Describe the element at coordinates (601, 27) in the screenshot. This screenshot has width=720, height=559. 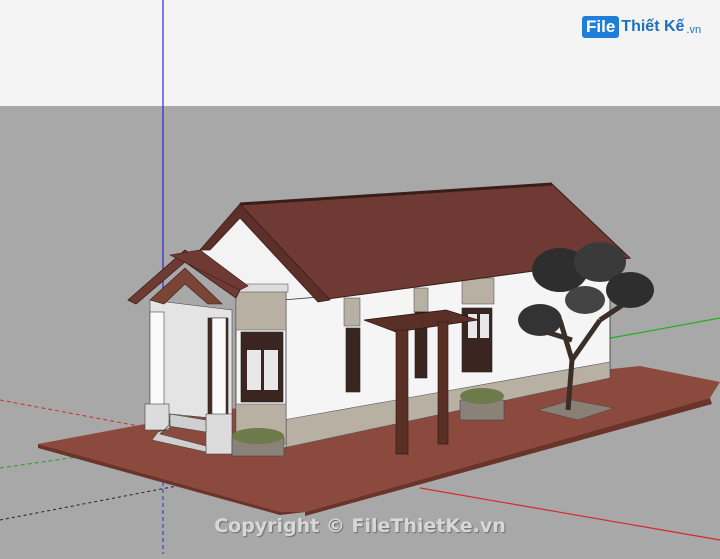
I see `logo-file-badge: File` at that location.